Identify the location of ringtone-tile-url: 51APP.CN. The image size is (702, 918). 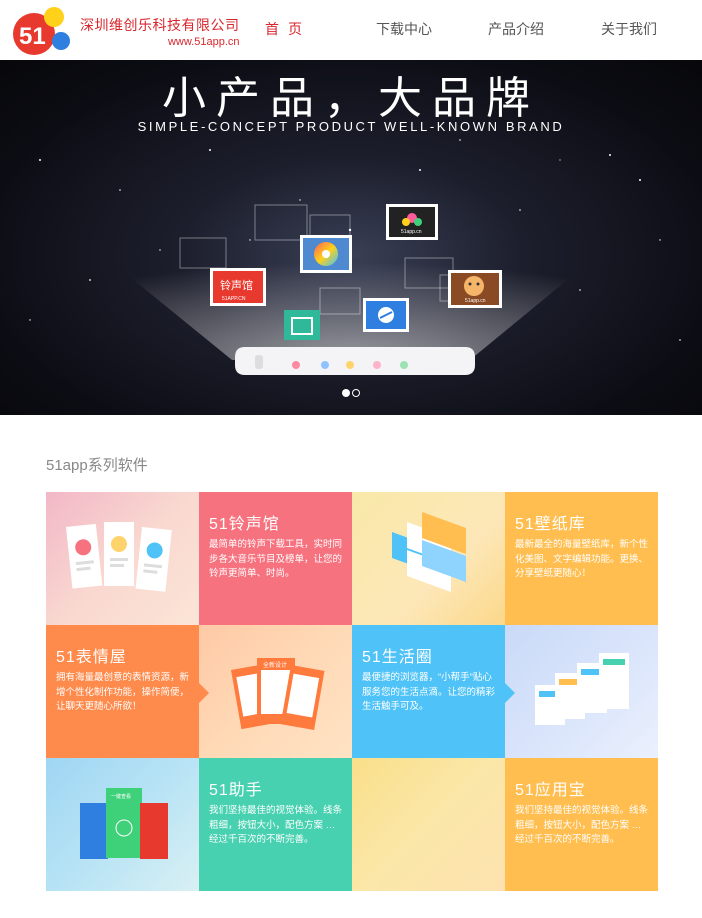
(234, 299).